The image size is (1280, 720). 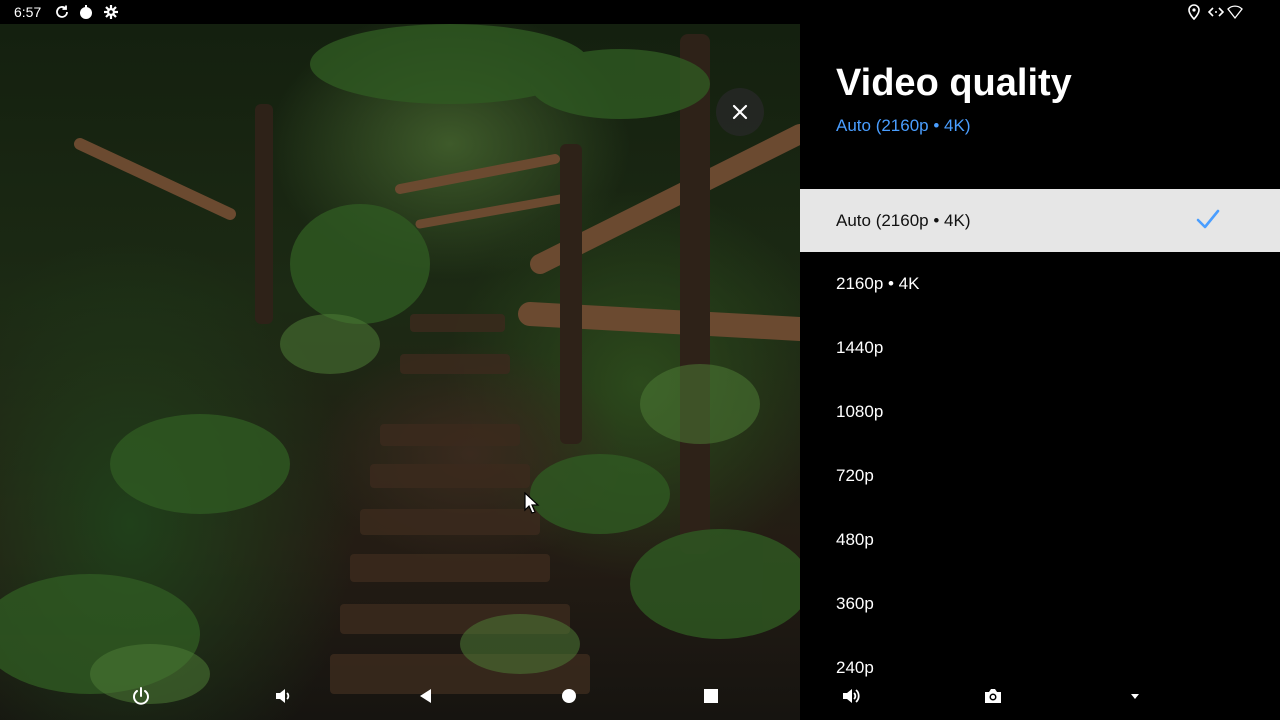 I want to click on volume-up-button, so click(x=851, y=696).